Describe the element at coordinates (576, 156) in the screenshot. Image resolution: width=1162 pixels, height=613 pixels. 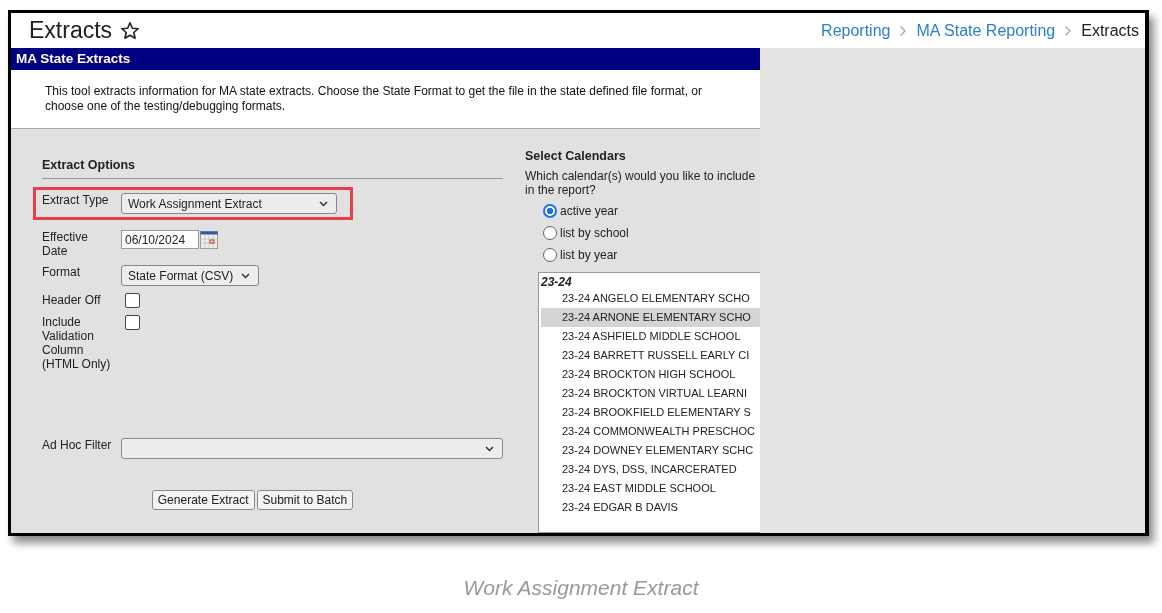
I see `section-heading: Select Calendars` at that location.